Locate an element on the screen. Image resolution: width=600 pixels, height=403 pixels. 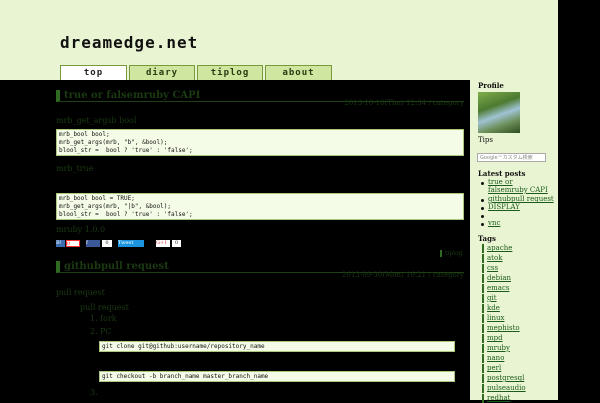
profile-photo is located at coordinates (499, 112).